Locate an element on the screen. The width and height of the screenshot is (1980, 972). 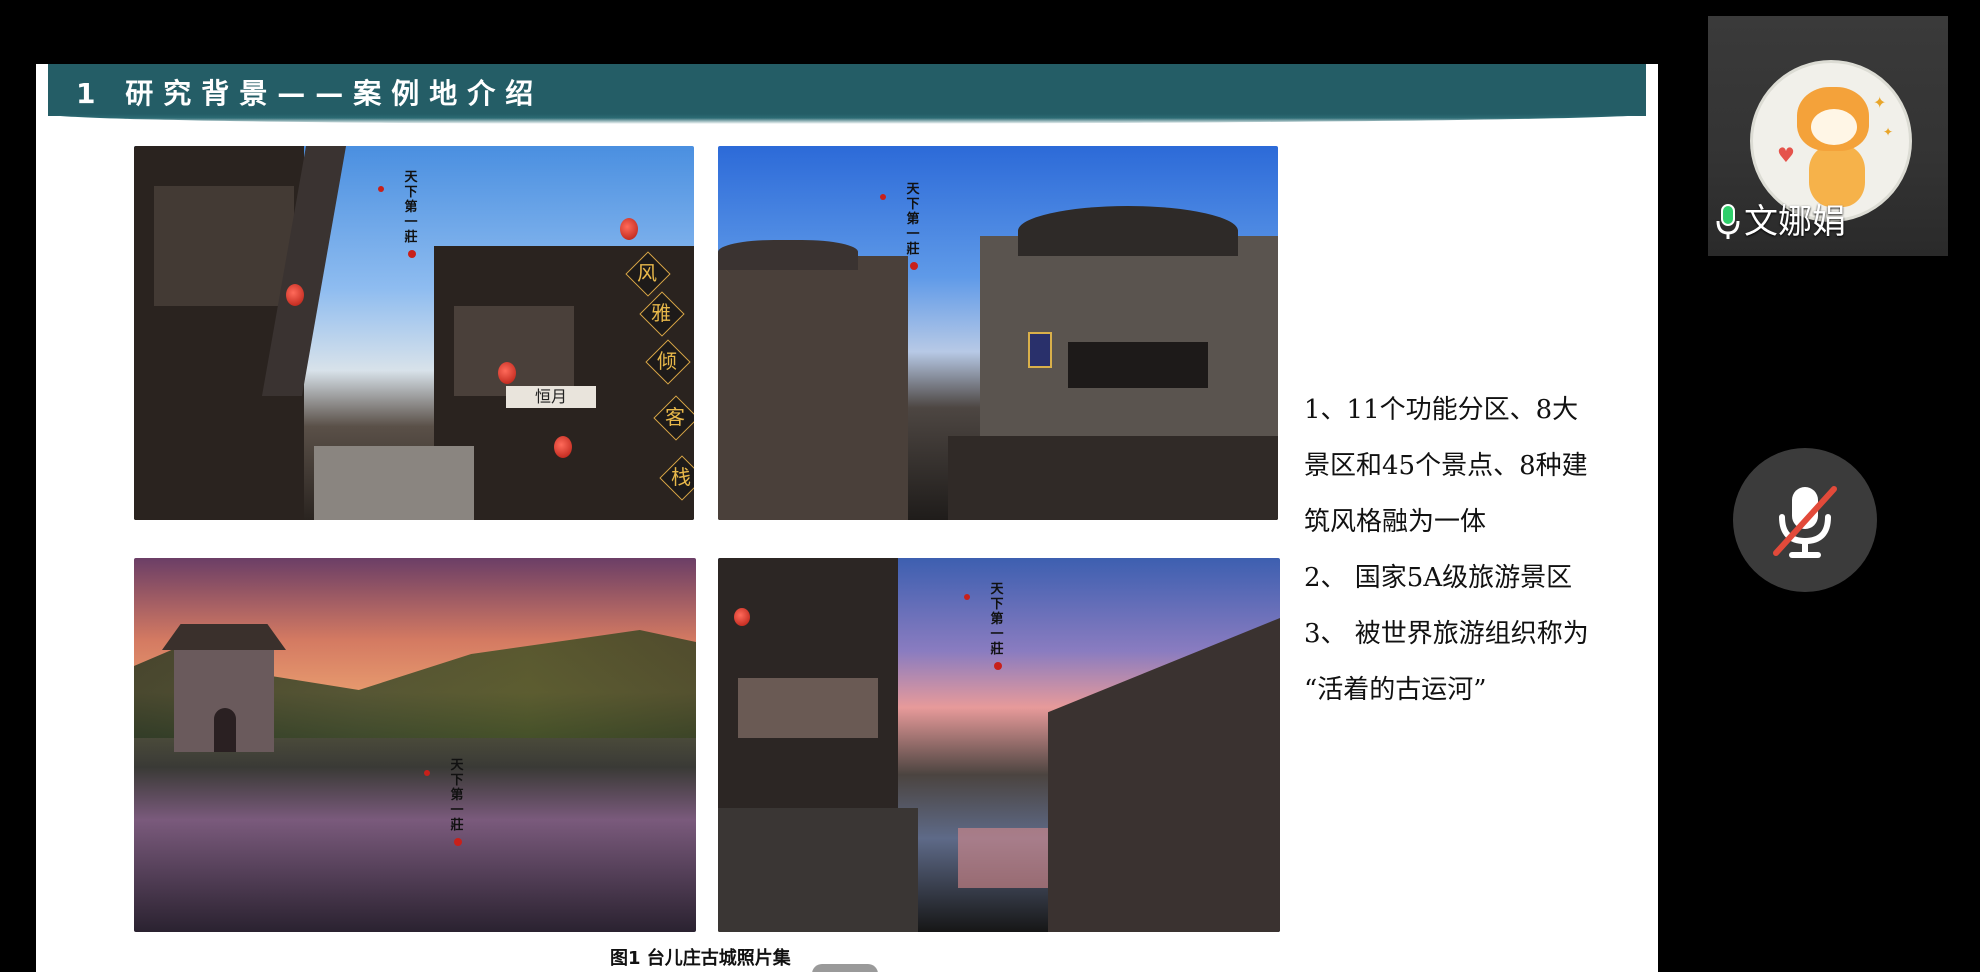
sign-char: 客 is located at coordinates (675, 417).